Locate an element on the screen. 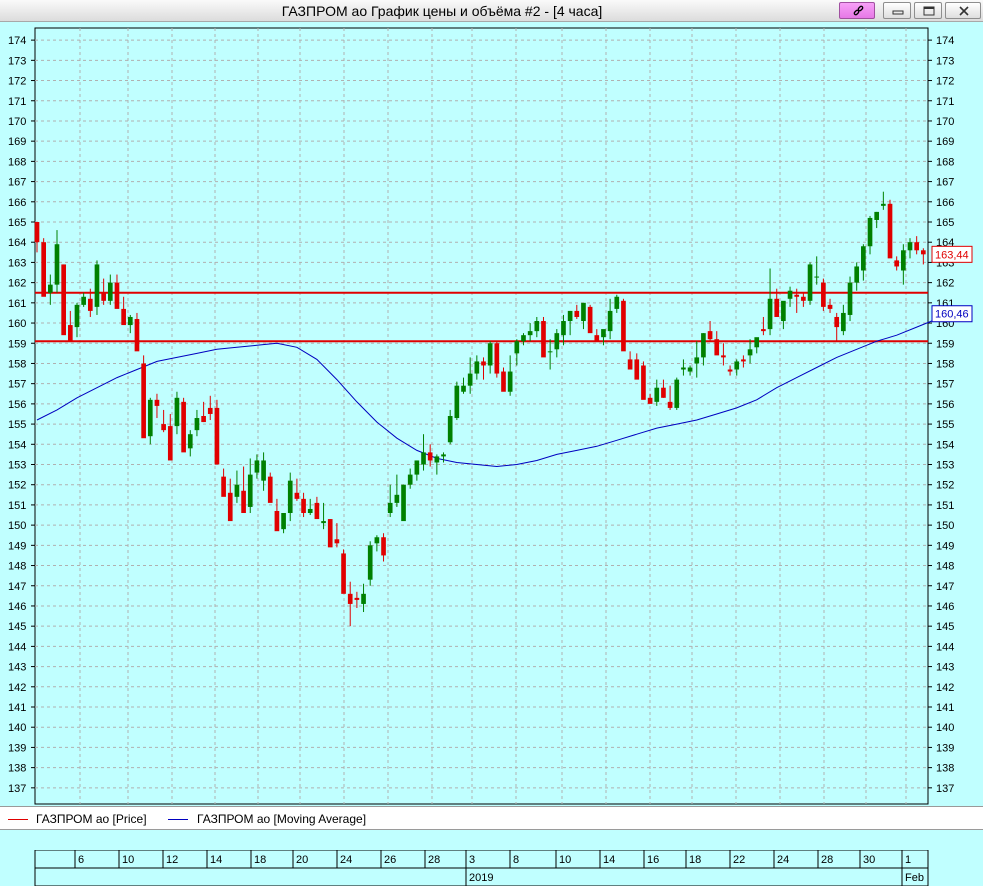 This screenshot has height=886, width=983. restore-icon is located at coordinates (929, 11).